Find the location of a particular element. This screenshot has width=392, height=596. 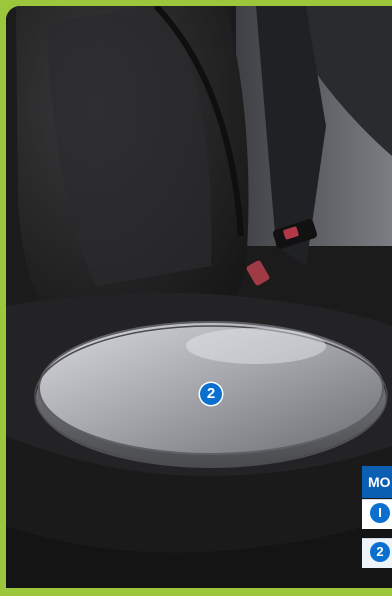

legend-row: I is located at coordinates (377, 514).